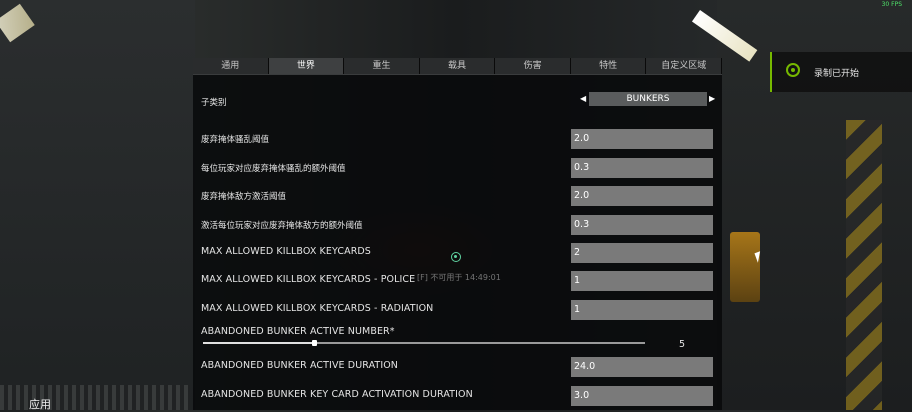  What do you see at coordinates (457, 168) in the screenshot?
I see `setting-row: 每位玩家对应废弃掩体骚乱的额外阈值 0.3` at bounding box center [457, 168].